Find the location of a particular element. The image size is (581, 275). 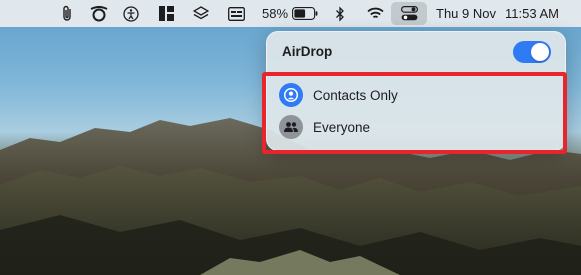

battery-icon is located at coordinates (305, 13).